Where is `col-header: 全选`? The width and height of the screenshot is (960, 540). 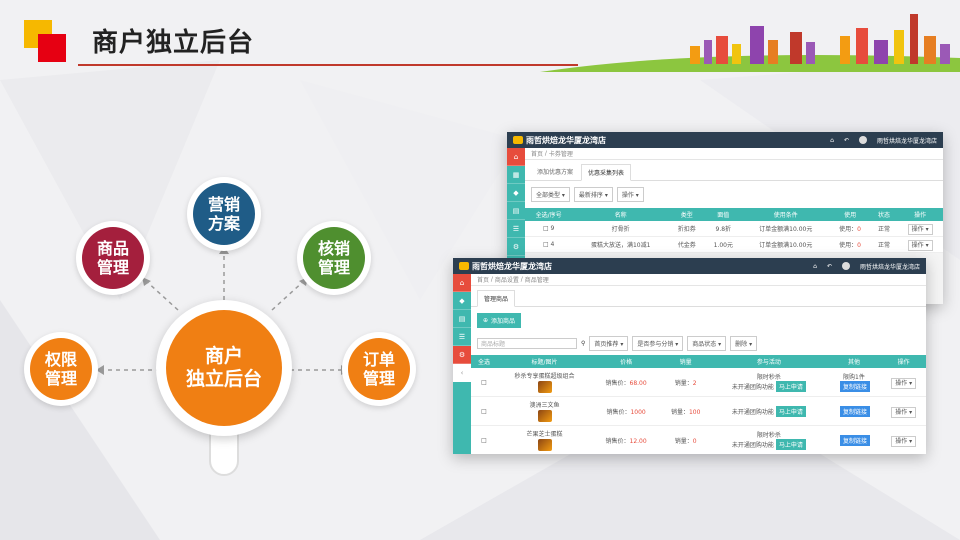
col-header: 全选 is located at coordinates (484, 361).